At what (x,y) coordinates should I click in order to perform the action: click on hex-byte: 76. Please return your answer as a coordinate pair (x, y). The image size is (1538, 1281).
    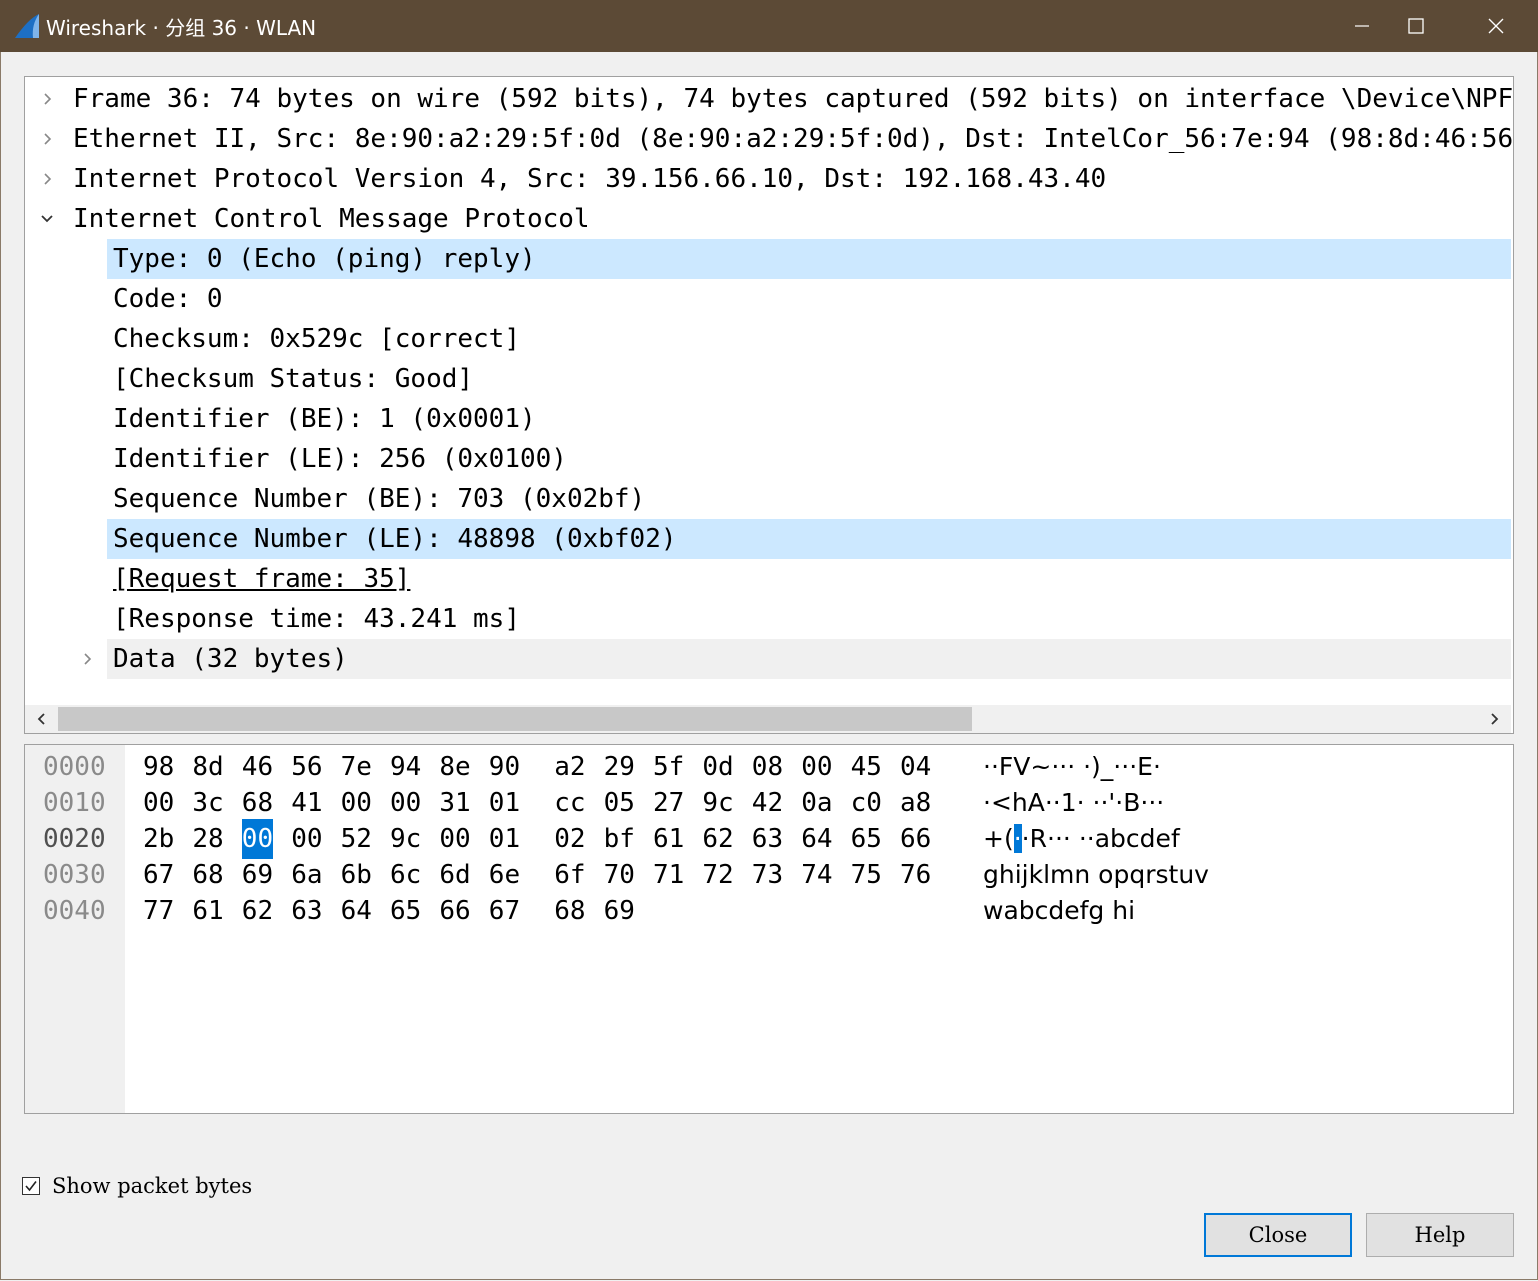
    Looking at the image, I should click on (915, 875).